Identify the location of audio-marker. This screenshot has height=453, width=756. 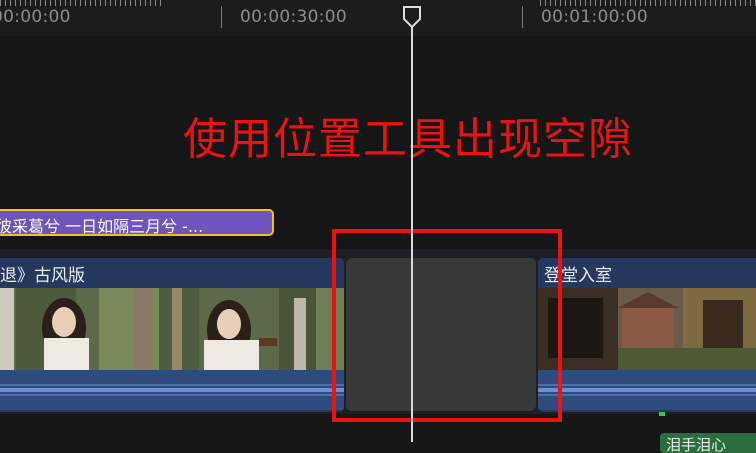
(662, 414).